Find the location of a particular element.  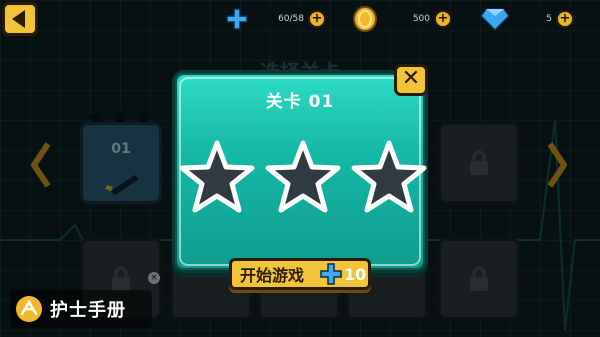

coin-counter: 500 + is located at coordinates (403, 19).